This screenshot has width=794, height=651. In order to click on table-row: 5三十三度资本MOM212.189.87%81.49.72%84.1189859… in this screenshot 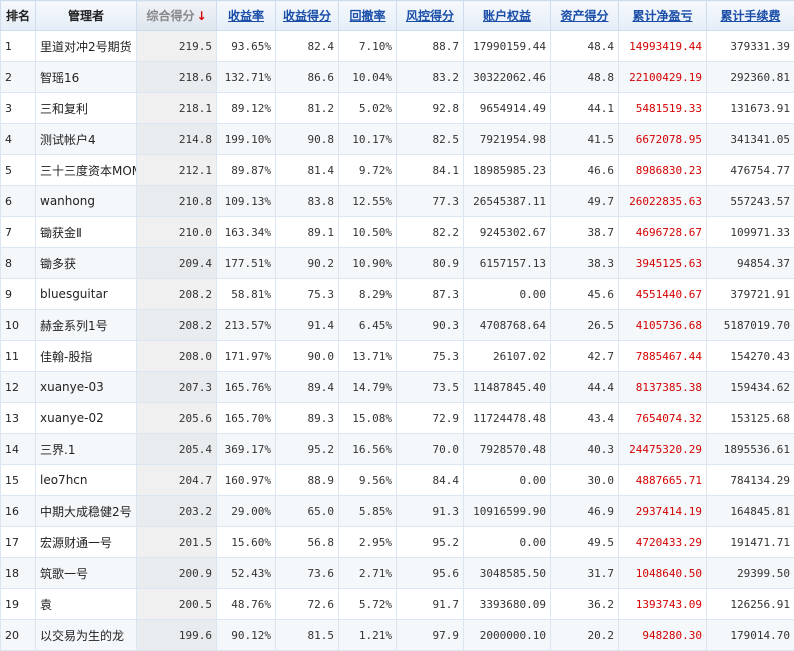, I will do `click(397, 170)`.